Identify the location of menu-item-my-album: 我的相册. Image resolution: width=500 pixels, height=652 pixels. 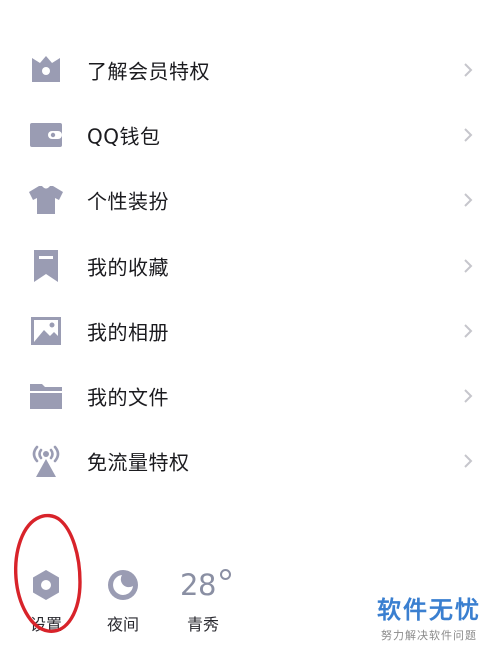
(250, 330).